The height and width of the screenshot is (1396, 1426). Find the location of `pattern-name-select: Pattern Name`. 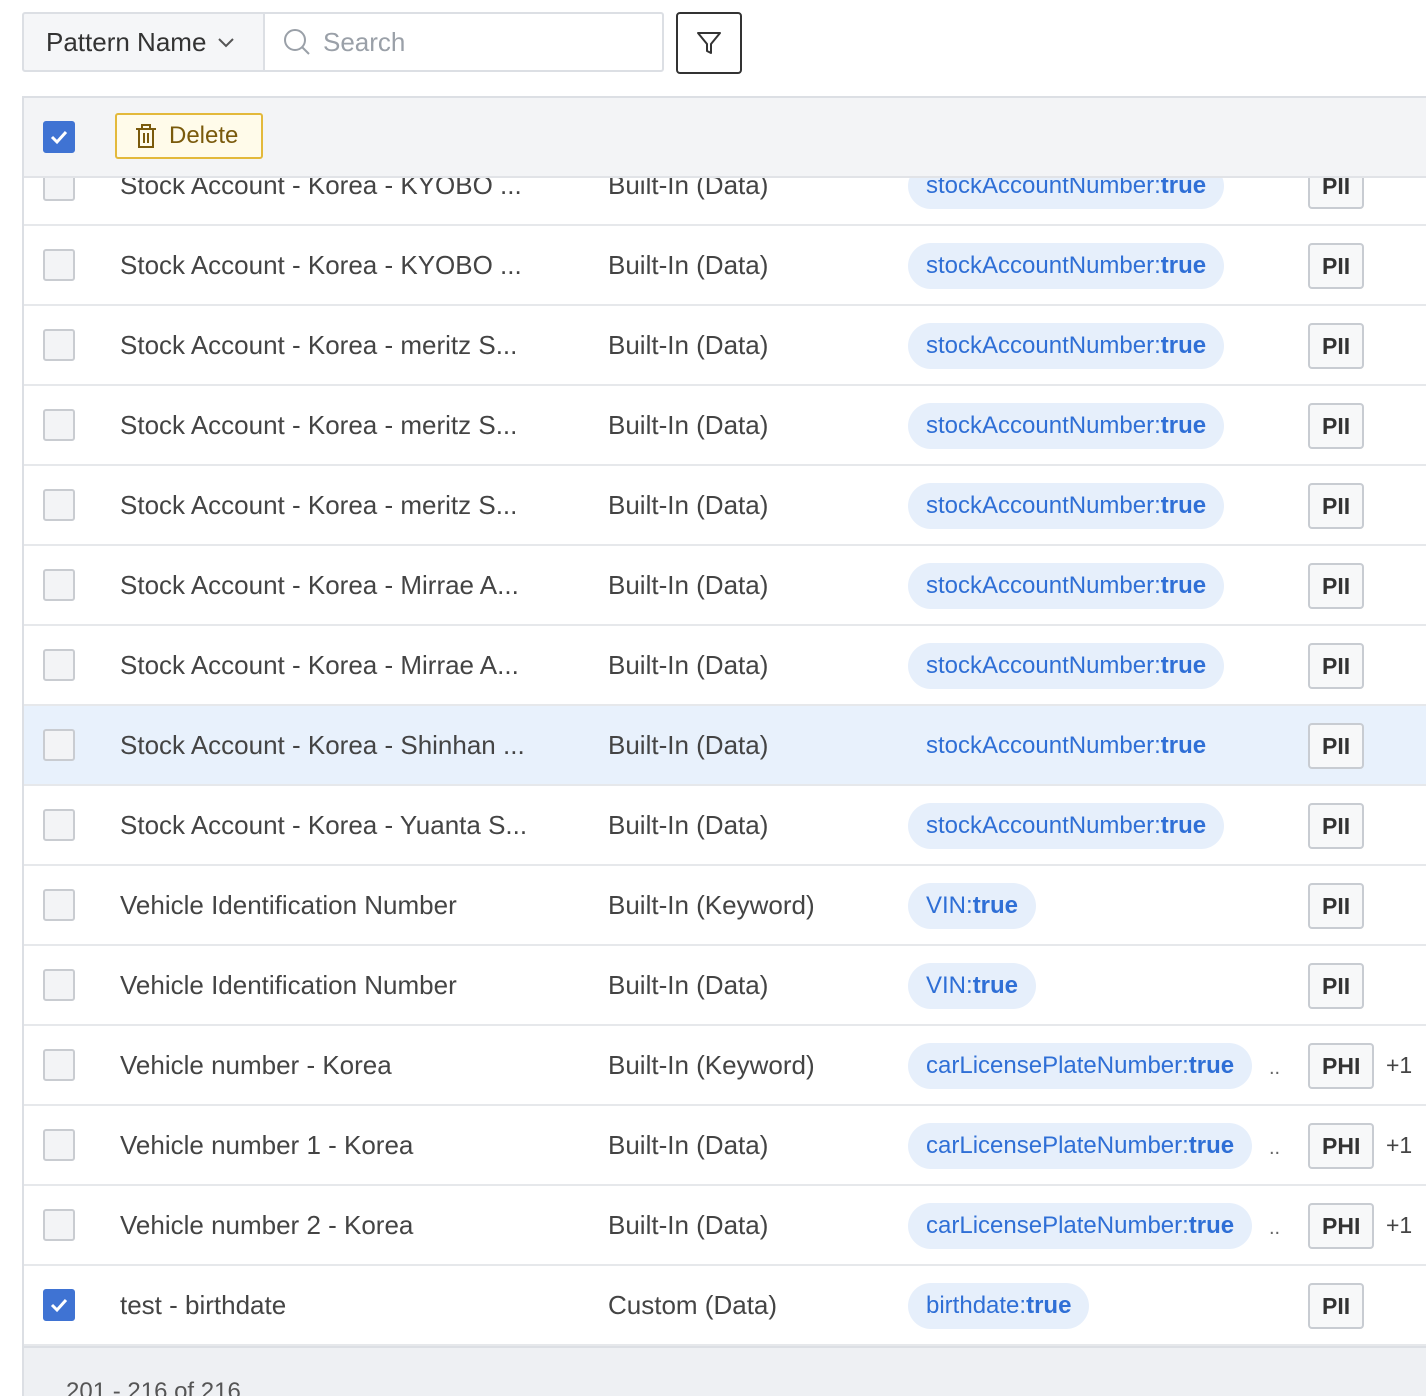

pattern-name-select: Pattern Name is located at coordinates (143, 42).